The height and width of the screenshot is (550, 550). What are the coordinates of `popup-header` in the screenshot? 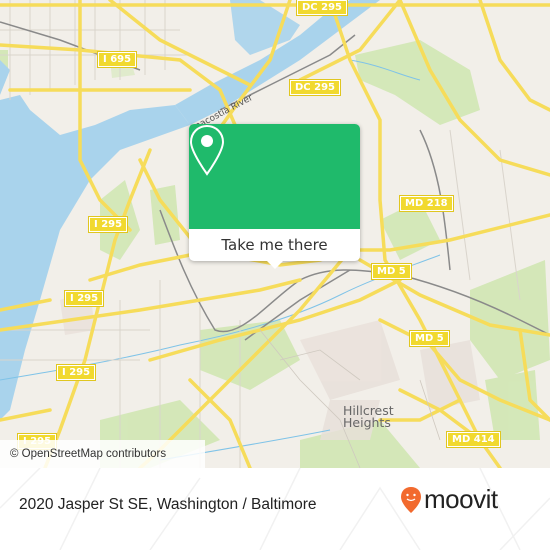 It's located at (274, 176).